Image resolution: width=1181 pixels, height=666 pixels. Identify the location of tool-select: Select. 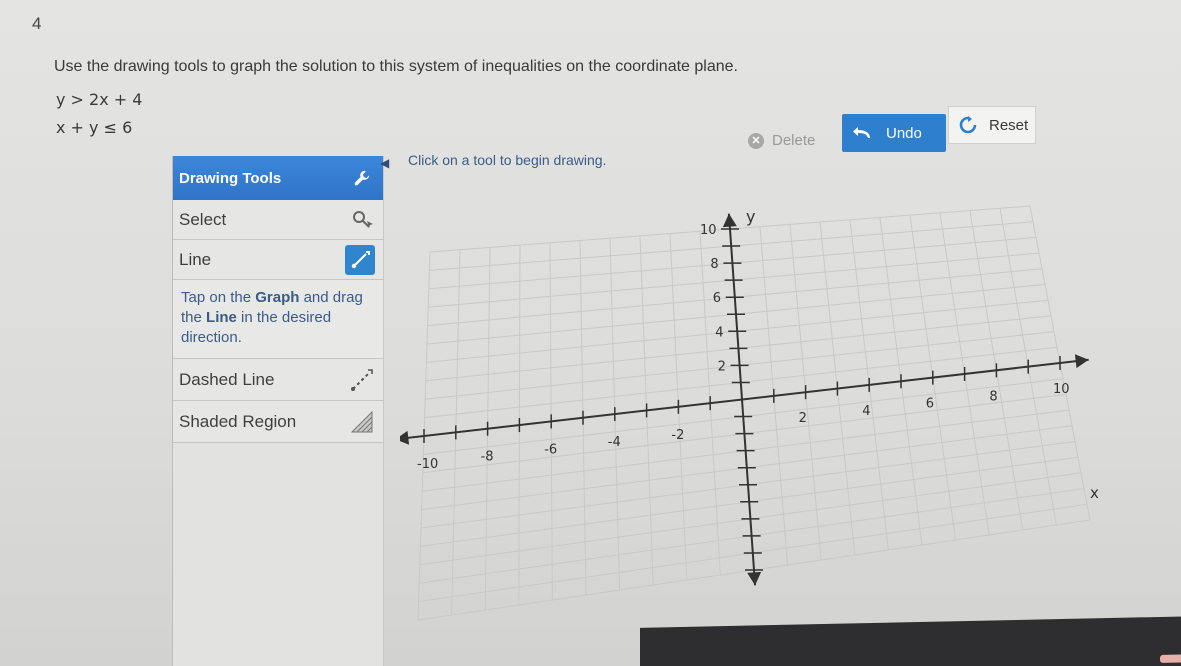
(278, 220).